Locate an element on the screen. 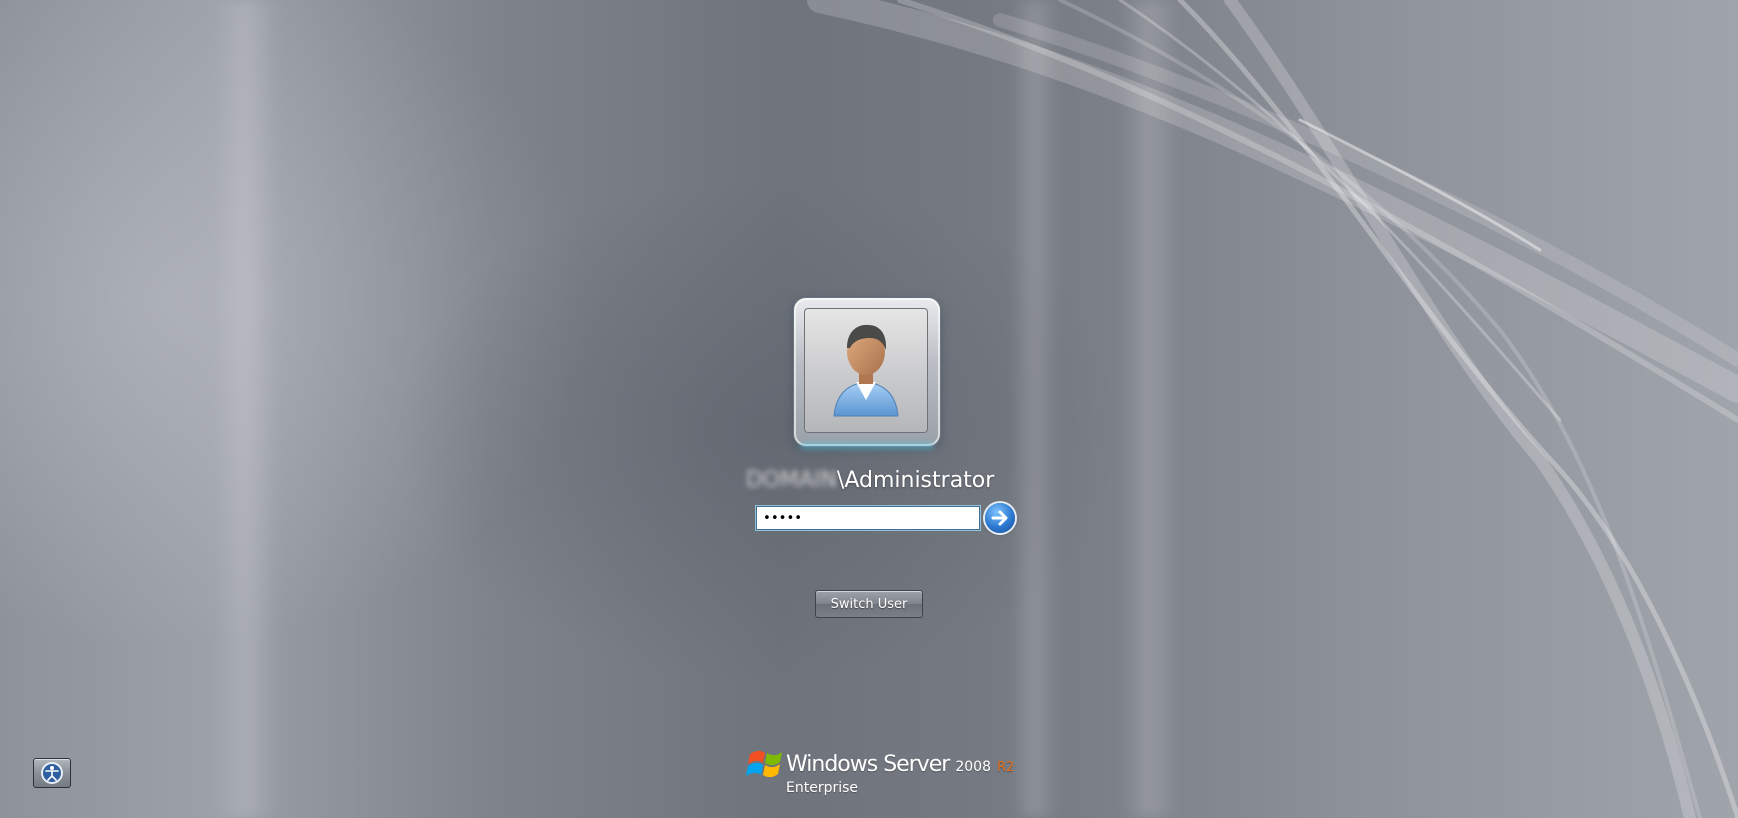 Image resolution: width=1738 pixels, height=818 pixels. user-tile is located at coordinates (867, 372).